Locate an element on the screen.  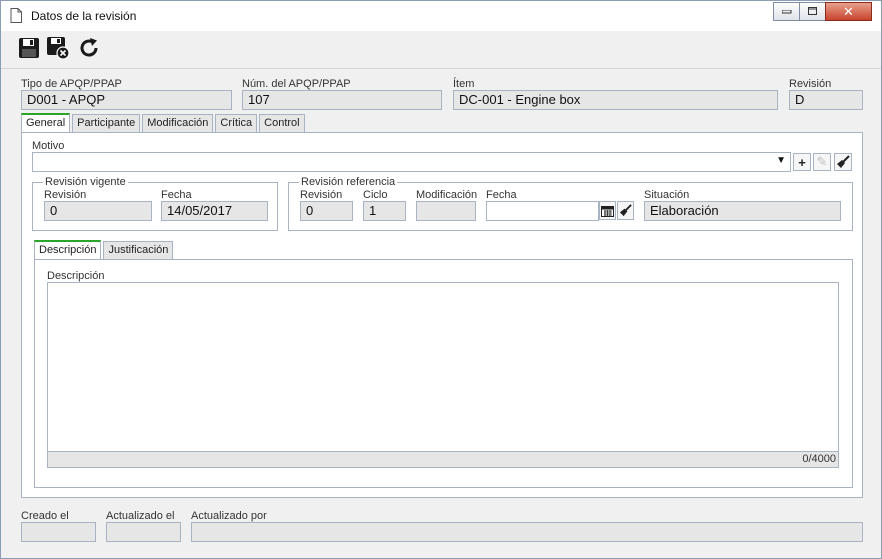
description-tabs: Descripción Justificación is located at coordinates (104, 250).